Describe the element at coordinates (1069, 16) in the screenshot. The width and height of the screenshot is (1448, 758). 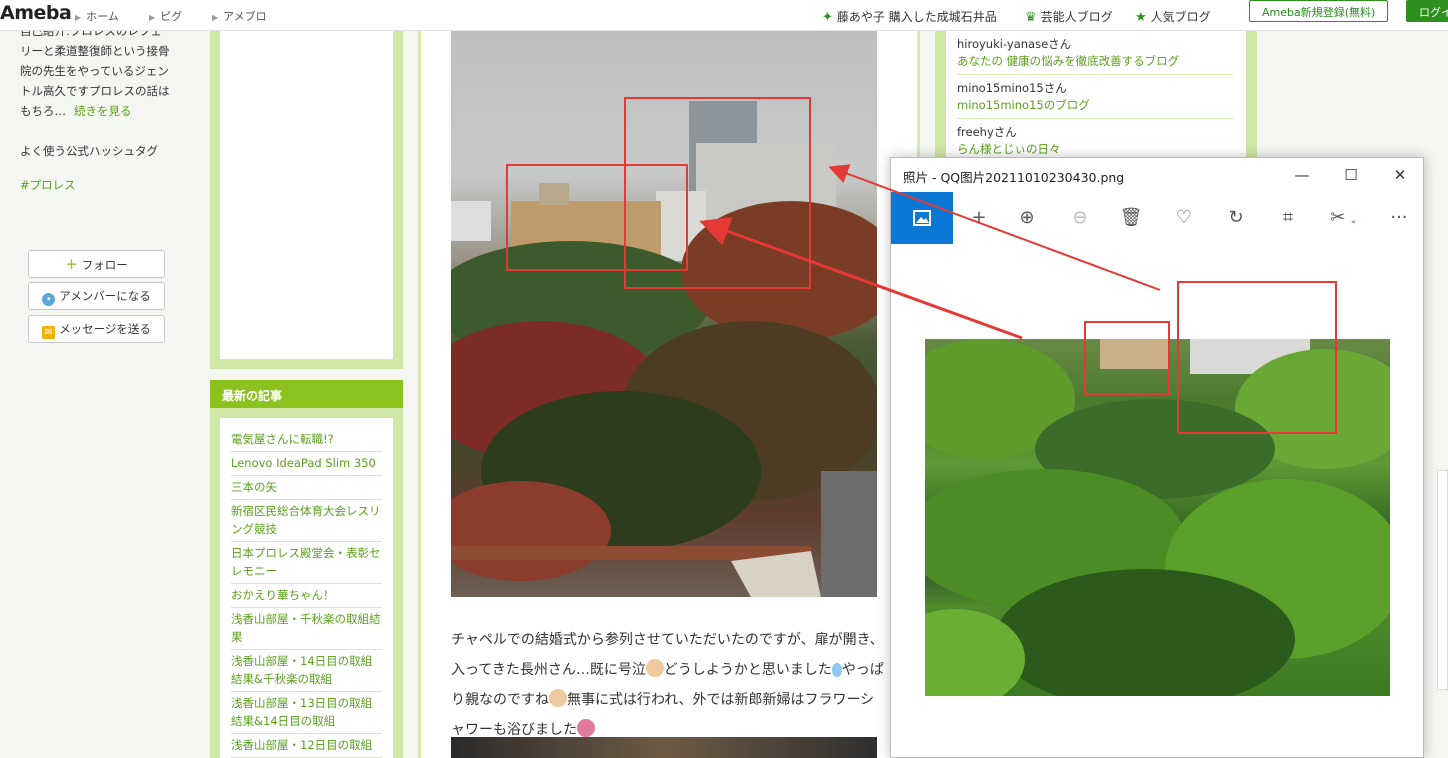
I see `celebrity-blog-link: ♛ 芸能人ブログ` at that location.